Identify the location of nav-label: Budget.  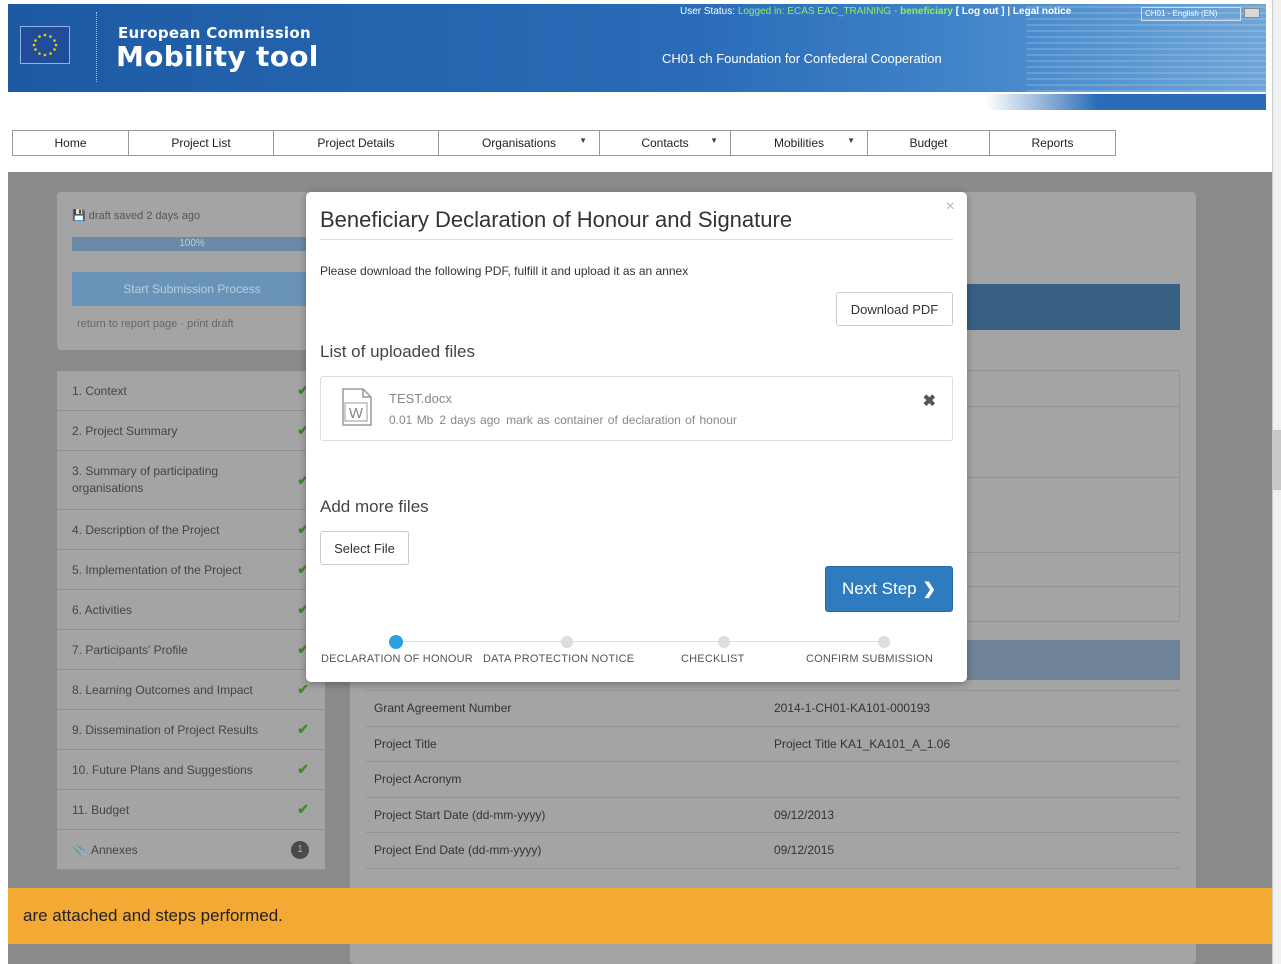
(928, 143).